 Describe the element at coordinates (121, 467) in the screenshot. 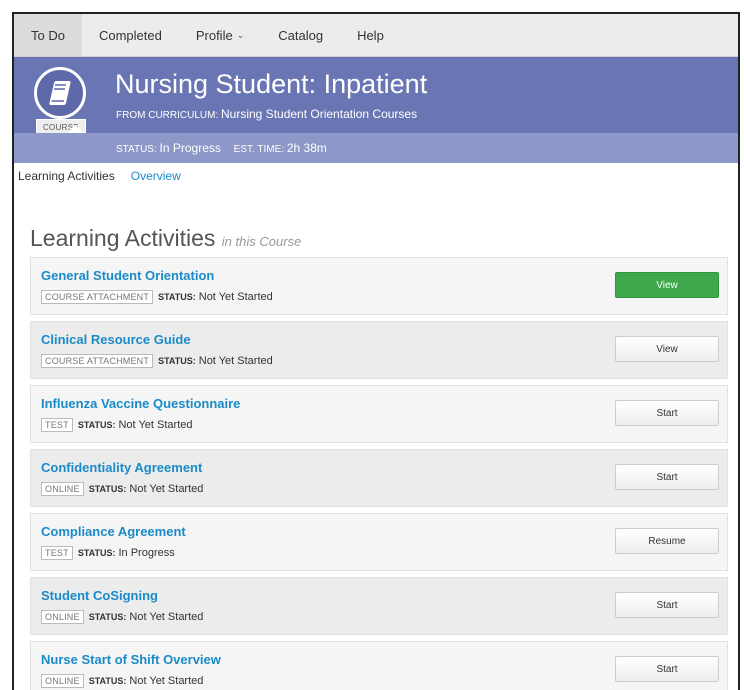

I see `activity-title: Confidentiality Agreement` at that location.